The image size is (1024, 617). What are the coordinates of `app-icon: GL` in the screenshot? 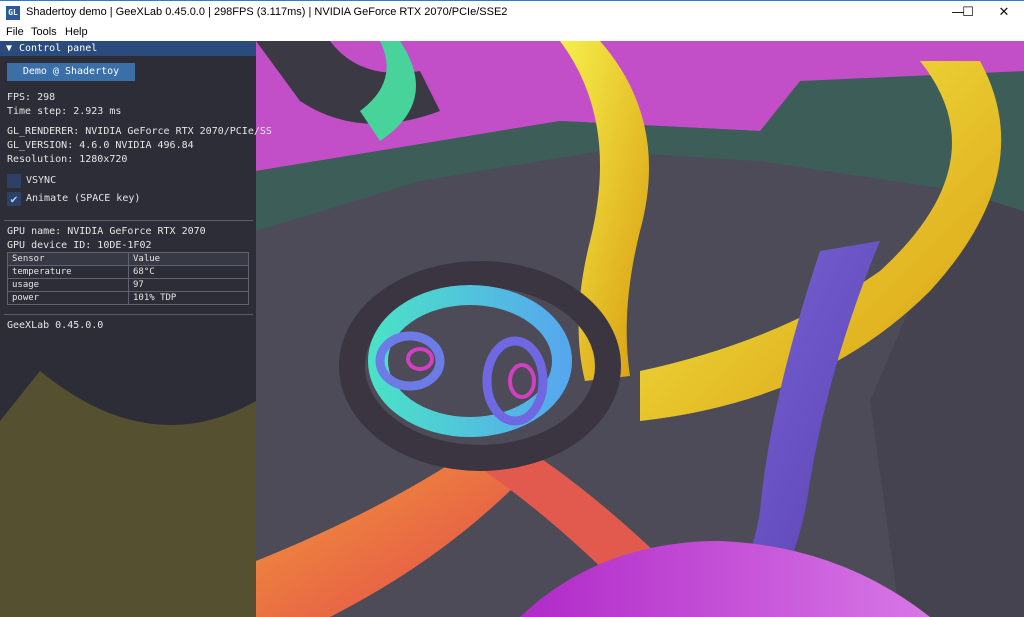 It's located at (13, 13).